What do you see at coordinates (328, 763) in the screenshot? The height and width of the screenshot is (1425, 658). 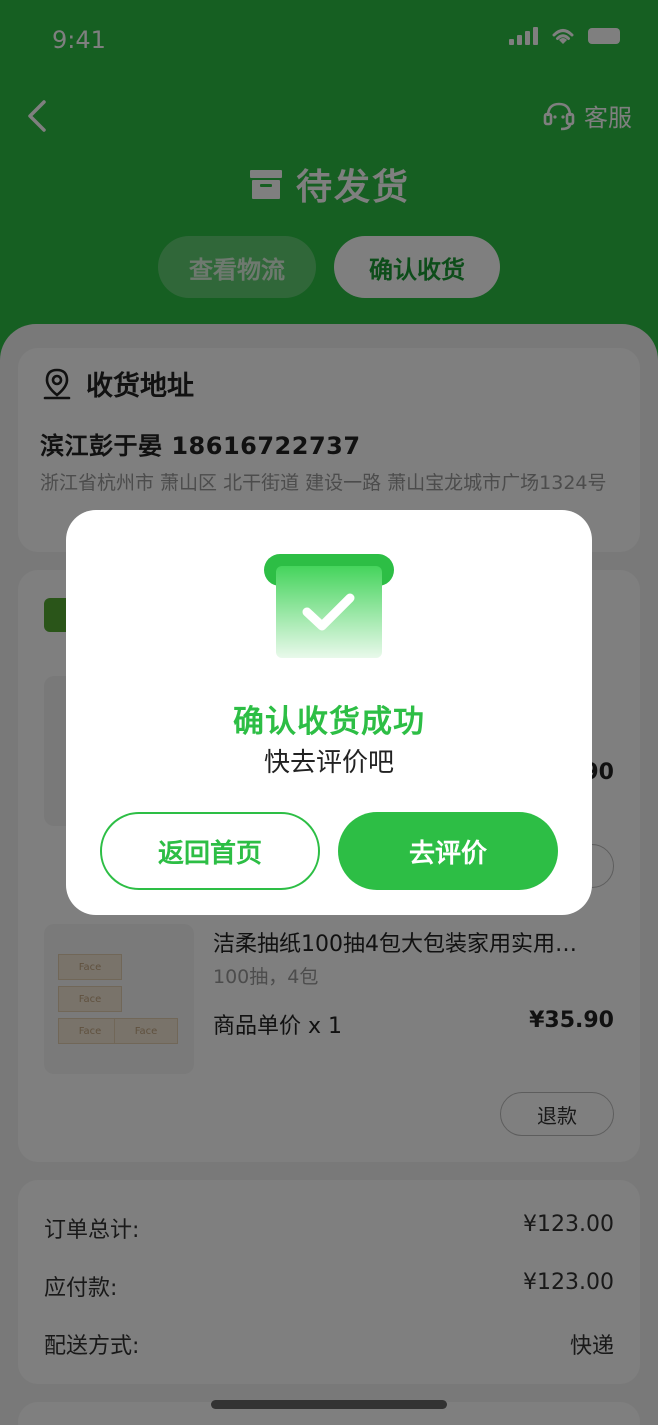 I see `modal-subtitle: 快去评价吧` at bounding box center [328, 763].